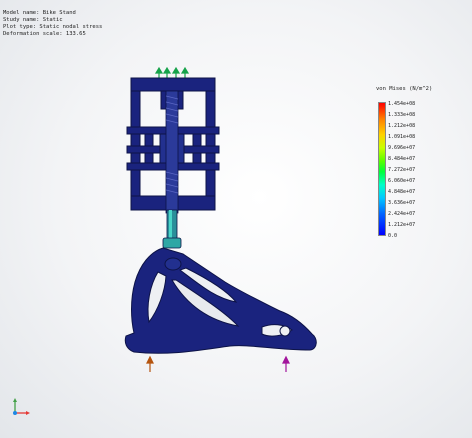 Image resolution: width=472 pixels, height=438 pixels. What do you see at coordinates (220, 300) in the screenshot?
I see `base-frame` at bounding box center [220, 300].